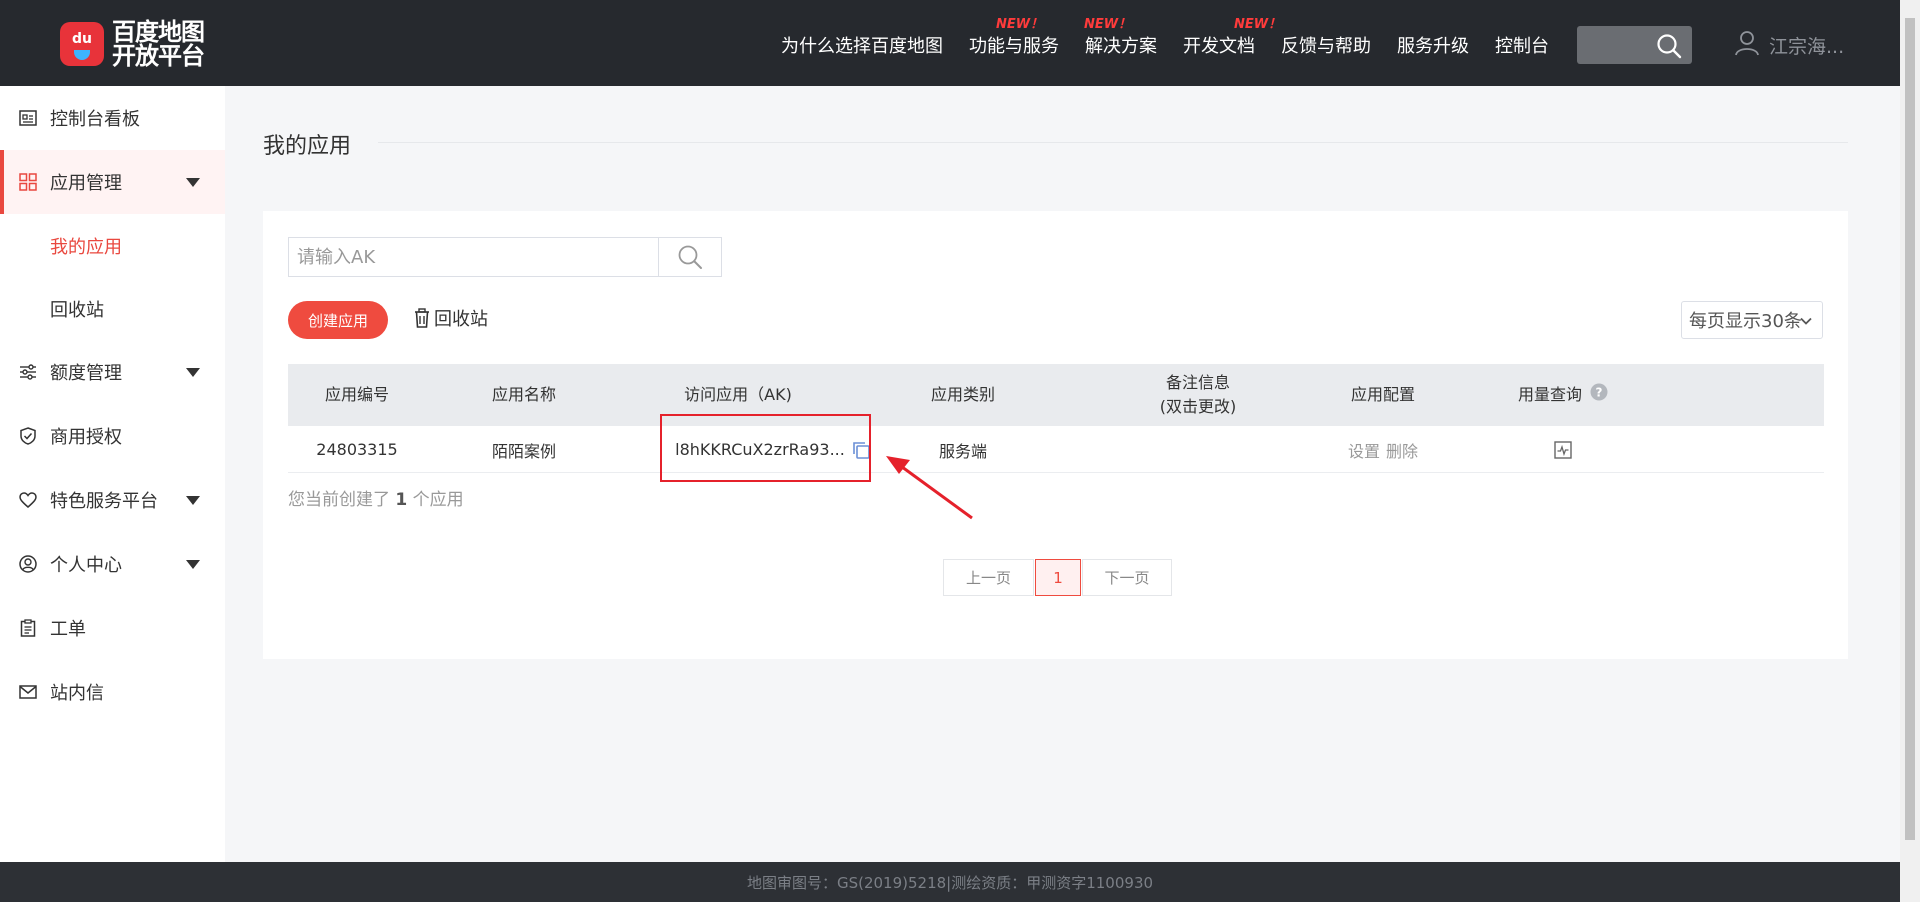 This screenshot has width=1920, height=902. Describe the element at coordinates (1433, 43) in the screenshot. I see `nav-upgrade: 服务升级` at that location.